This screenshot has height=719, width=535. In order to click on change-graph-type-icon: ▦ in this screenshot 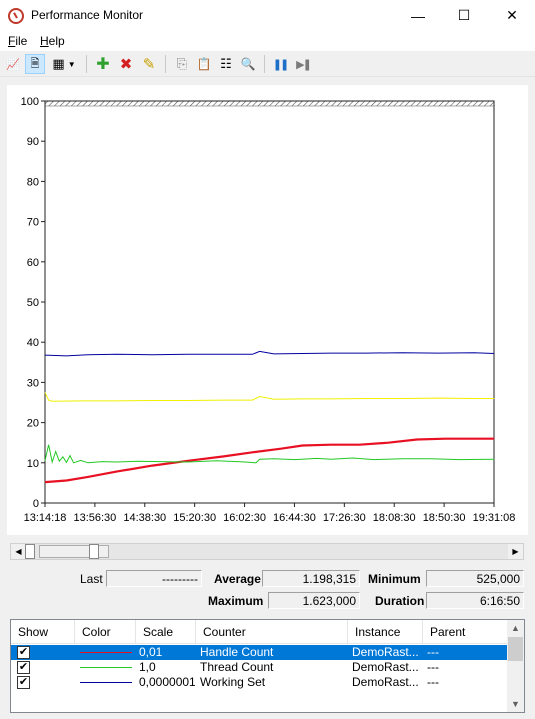, I will do `click(58, 63)`.